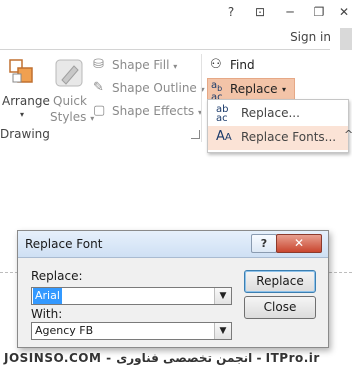  I want to click on replace-label: Replace, so click(254, 89).